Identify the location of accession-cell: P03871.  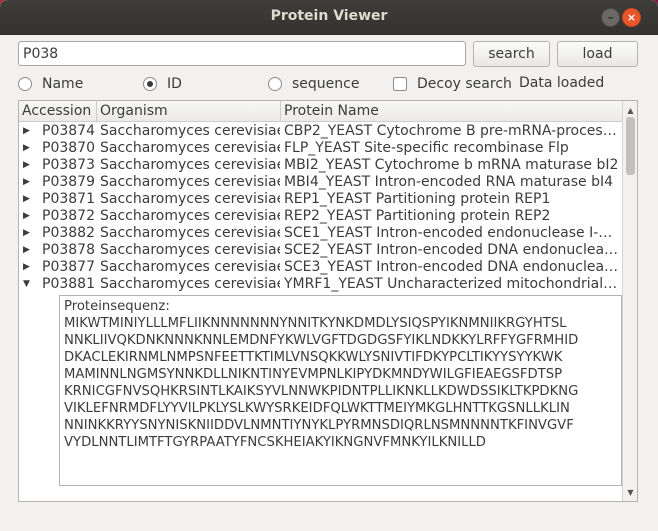
(68, 199).